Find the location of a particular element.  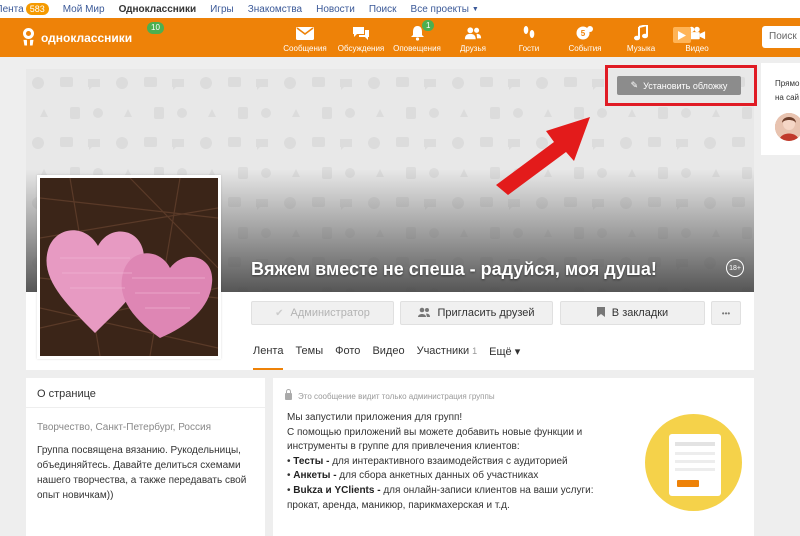

footprints-icon is located at coordinates (529, 33).